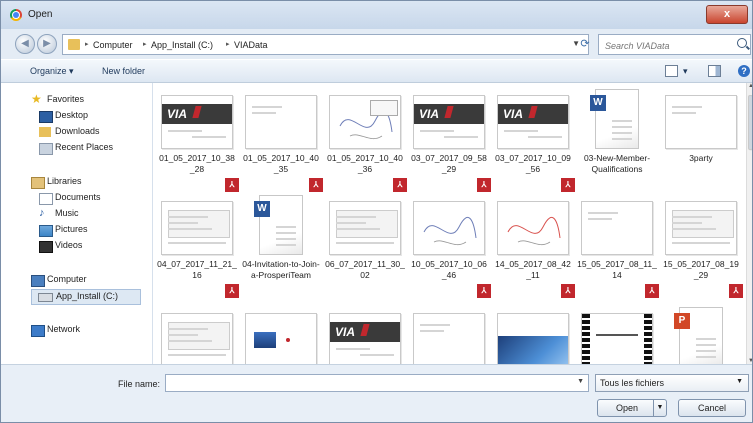 The width and height of the screenshot is (753, 423). Describe the element at coordinates (40, 14) in the screenshot. I see `dialog-title: Open` at that location.